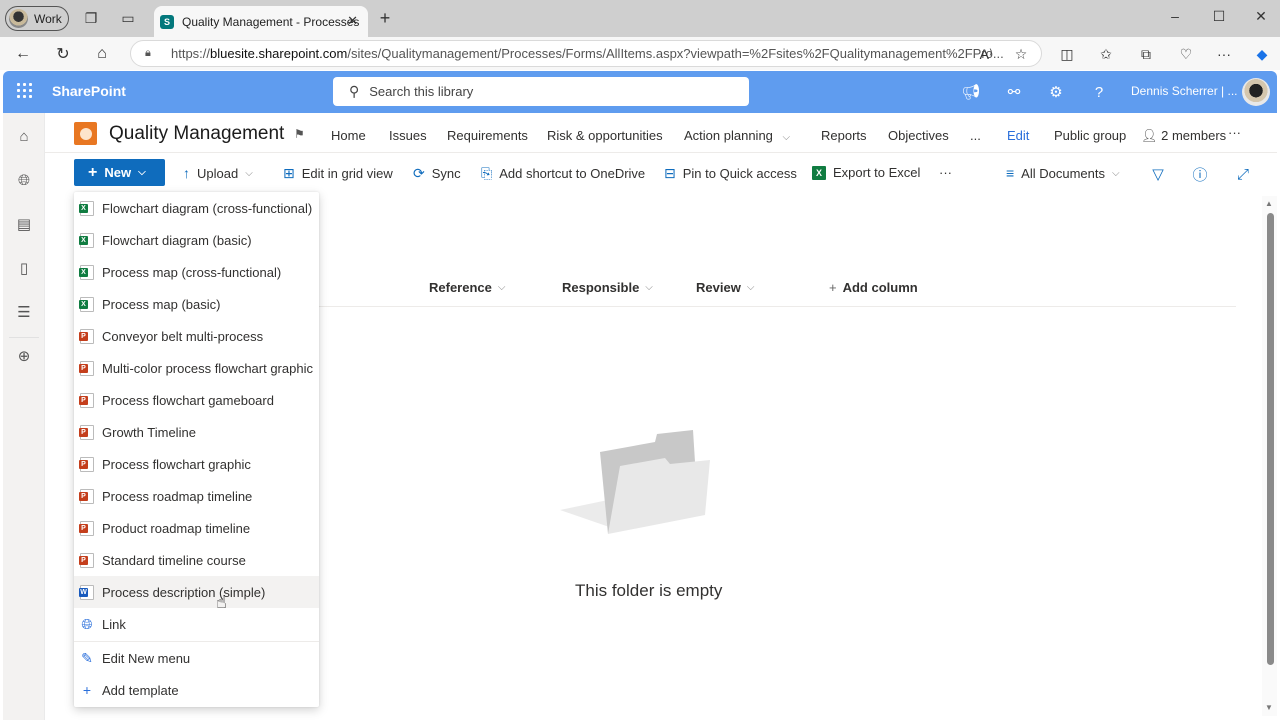 Image resolution: width=1280 pixels, height=720 pixels. Describe the element at coordinates (1186, 54) in the screenshot. I see `browser-essentials-icon: ♡` at that location.